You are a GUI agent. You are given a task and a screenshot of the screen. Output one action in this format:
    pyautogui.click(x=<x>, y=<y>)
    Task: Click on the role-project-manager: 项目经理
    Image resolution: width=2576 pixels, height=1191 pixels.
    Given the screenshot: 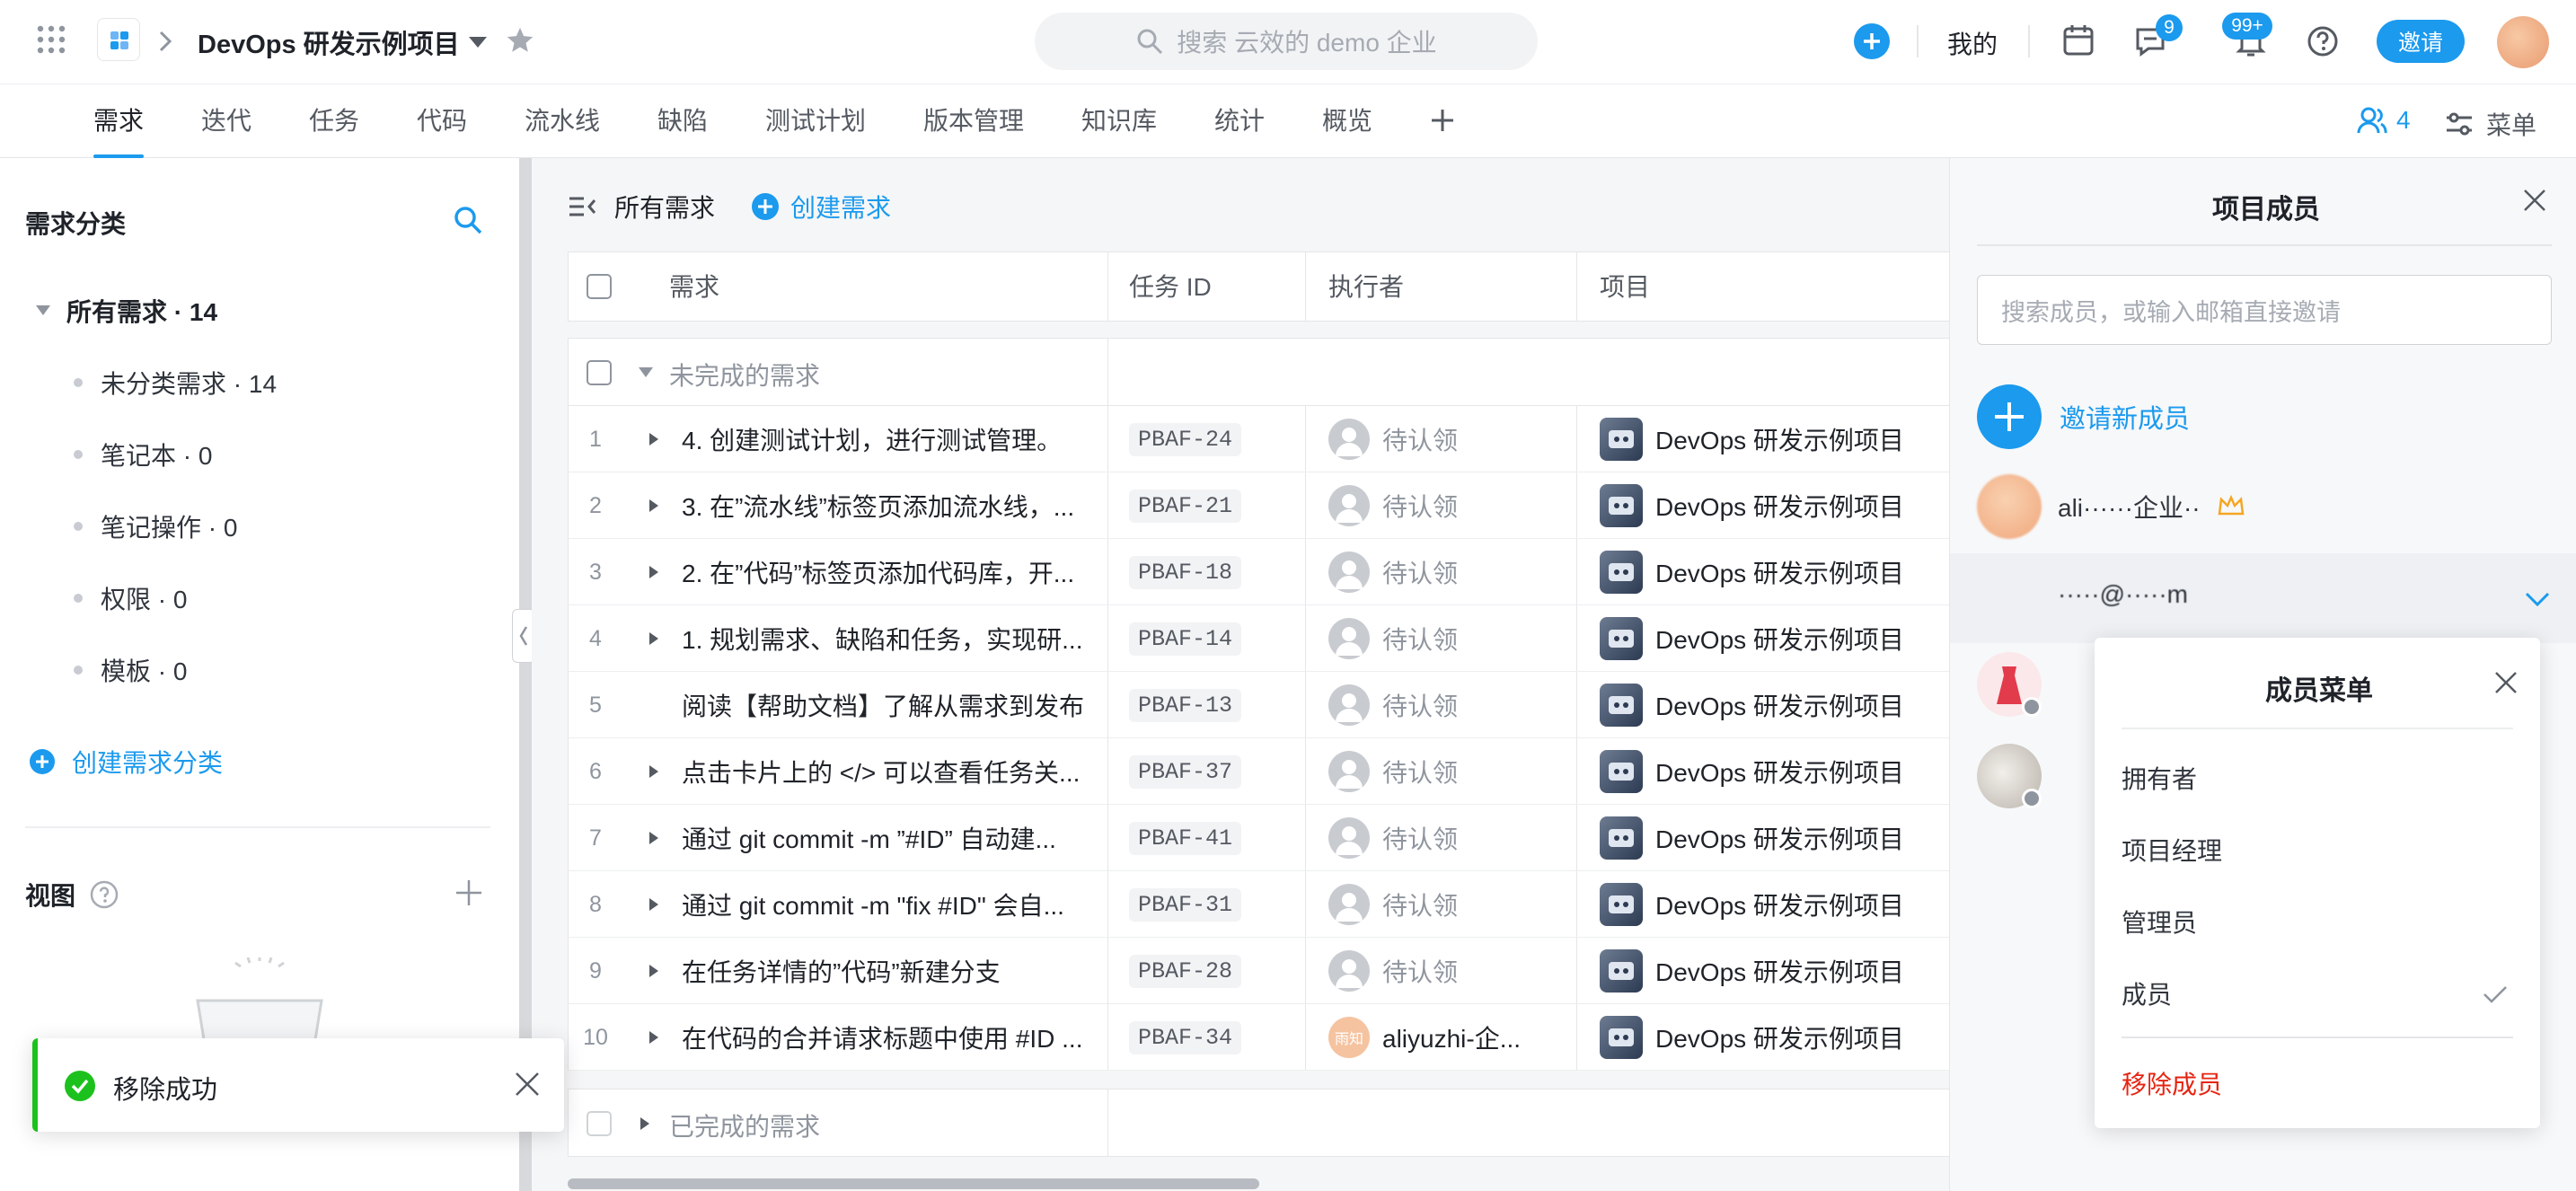 What is the action you would take?
    pyautogui.click(x=2172, y=850)
    